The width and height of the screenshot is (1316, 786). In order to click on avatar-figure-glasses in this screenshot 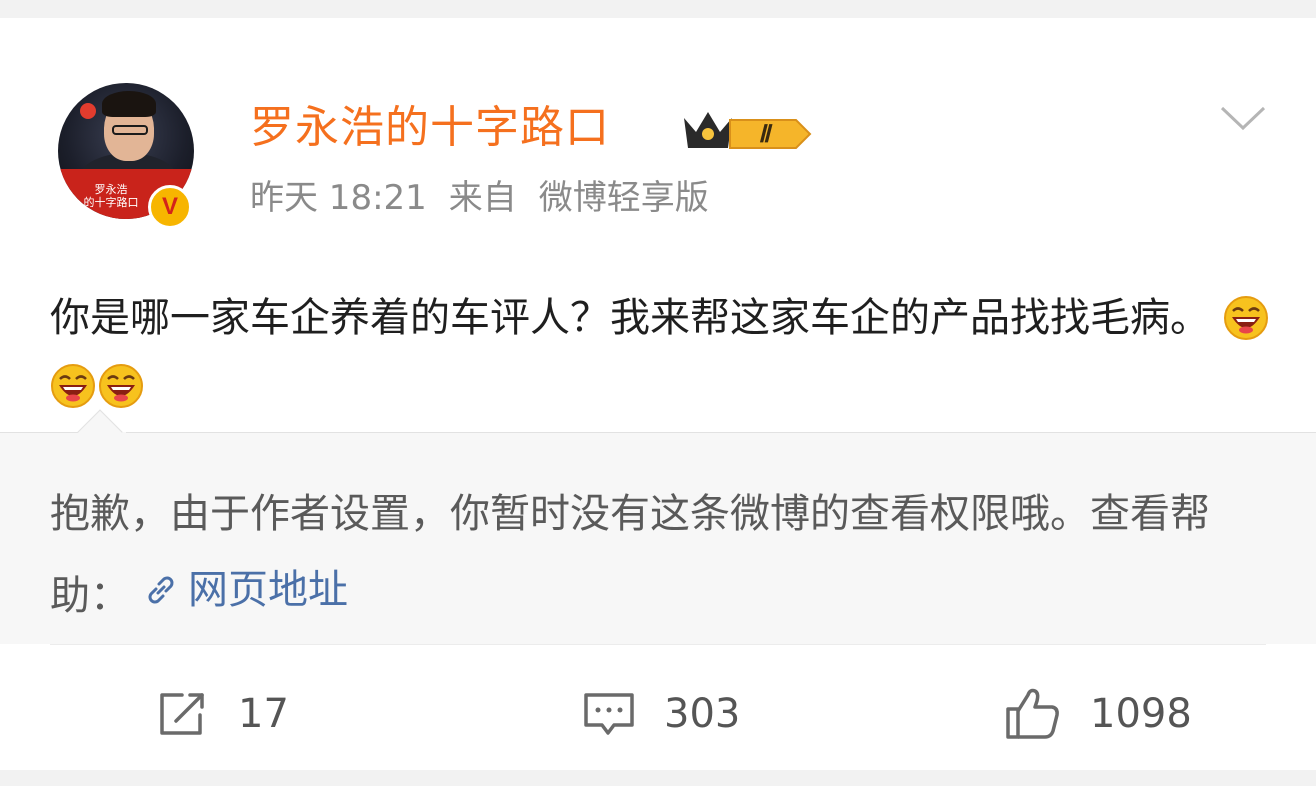, I will do `click(130, 130)`.